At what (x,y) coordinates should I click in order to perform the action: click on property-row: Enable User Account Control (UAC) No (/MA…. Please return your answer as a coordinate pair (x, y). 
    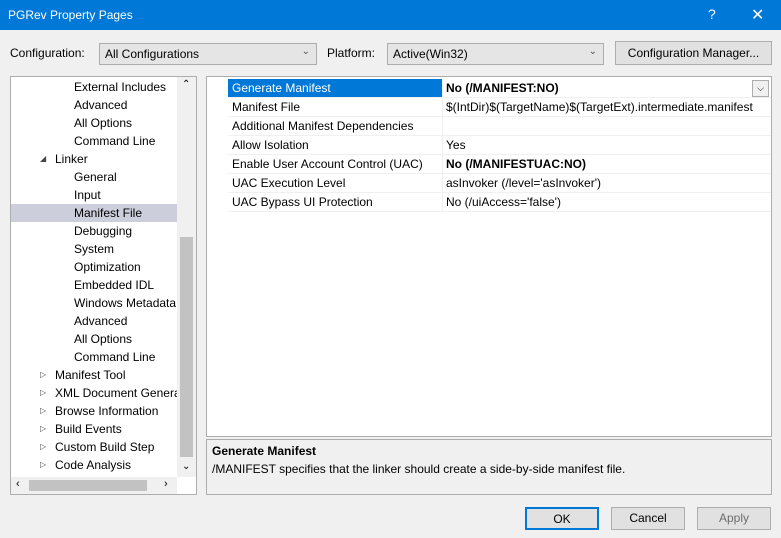
    Looking at the image, I should click on (489, 164).